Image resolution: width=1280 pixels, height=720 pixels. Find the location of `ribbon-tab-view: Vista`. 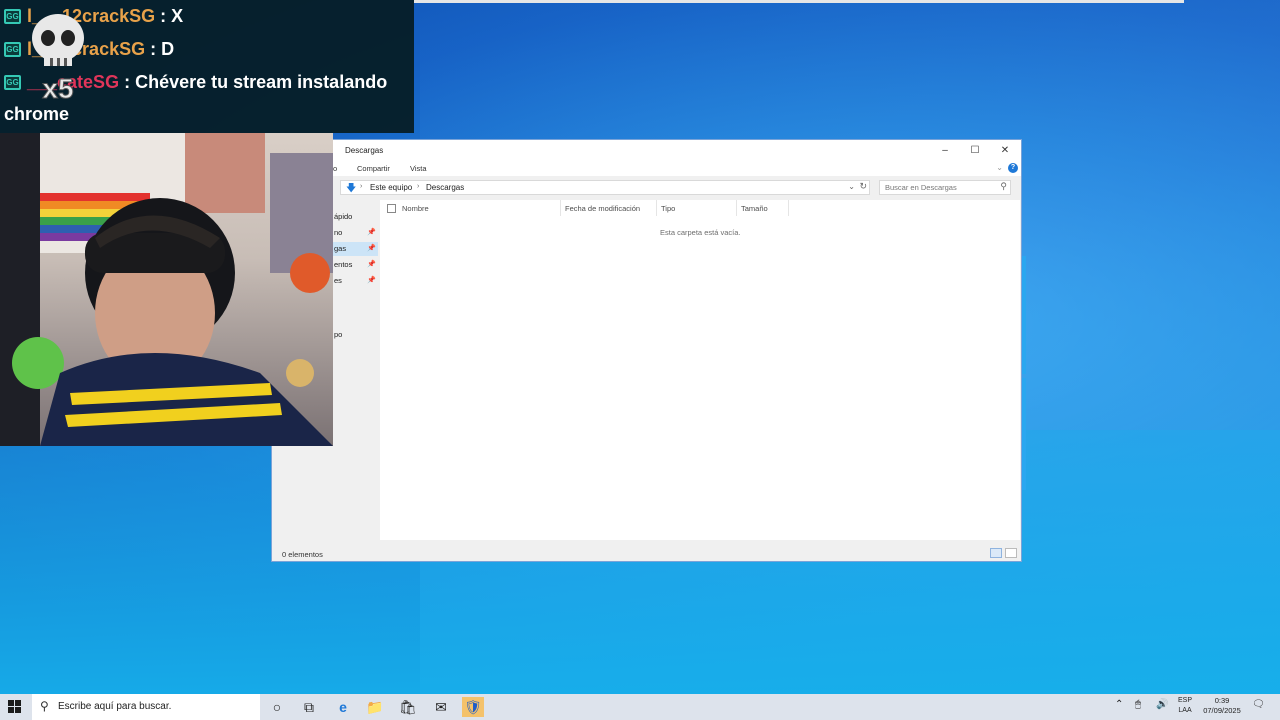

ribbon-tab-view: Vista is located at coordinates (418, 168).